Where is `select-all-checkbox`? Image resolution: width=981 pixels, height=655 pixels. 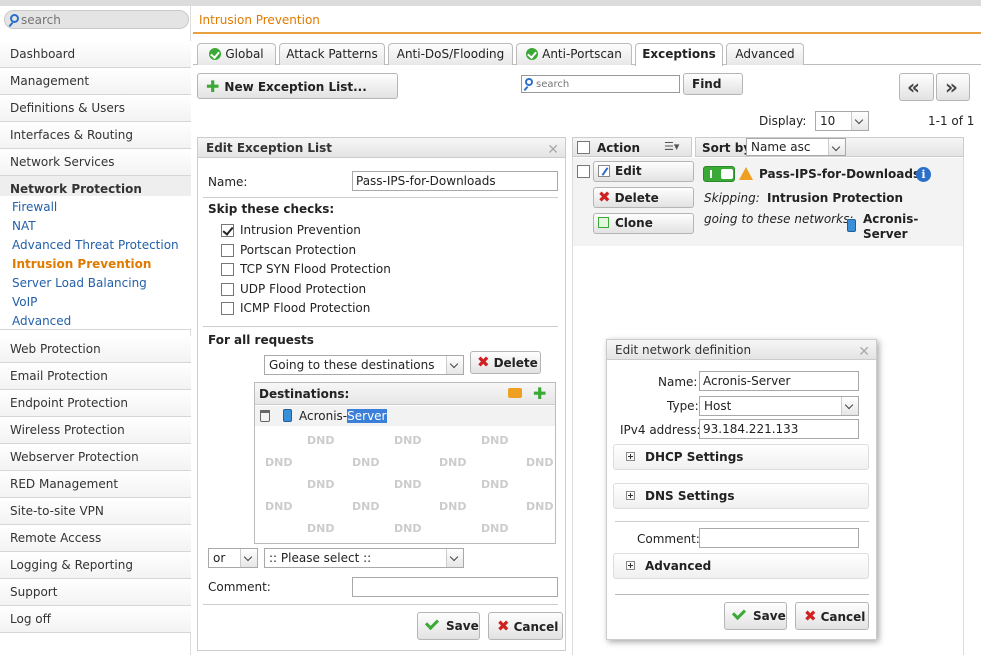
select-all-checkbox is located at coordinates (583, 147).